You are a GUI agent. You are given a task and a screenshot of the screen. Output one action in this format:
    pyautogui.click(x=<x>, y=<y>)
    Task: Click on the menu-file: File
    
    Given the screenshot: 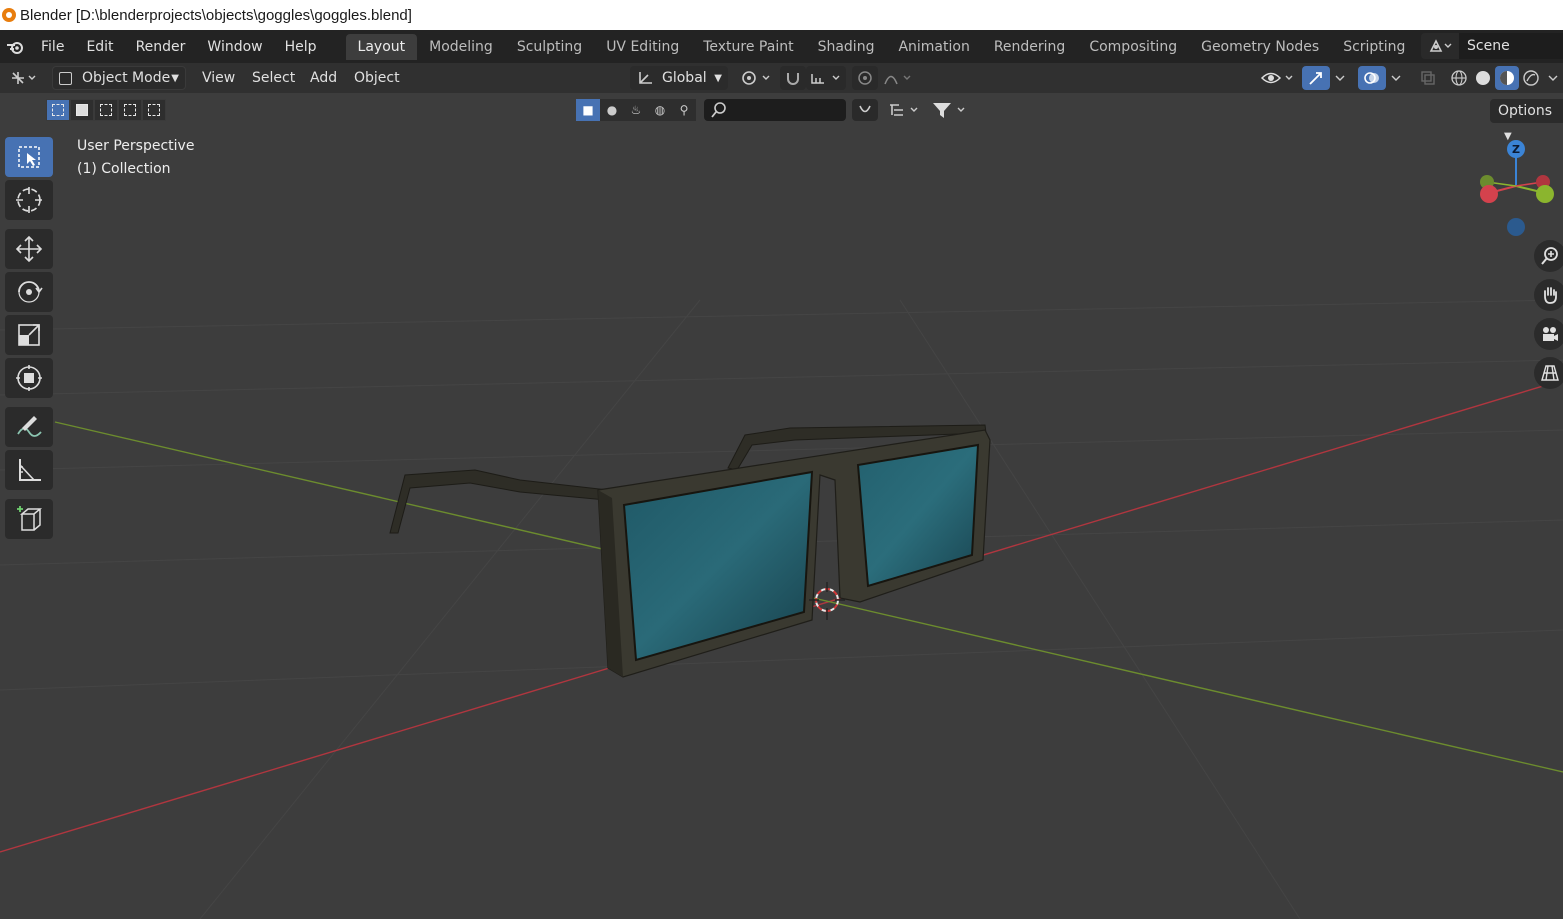 What is the action you would take?
    pyautogui.click(x=52, y=47)
    